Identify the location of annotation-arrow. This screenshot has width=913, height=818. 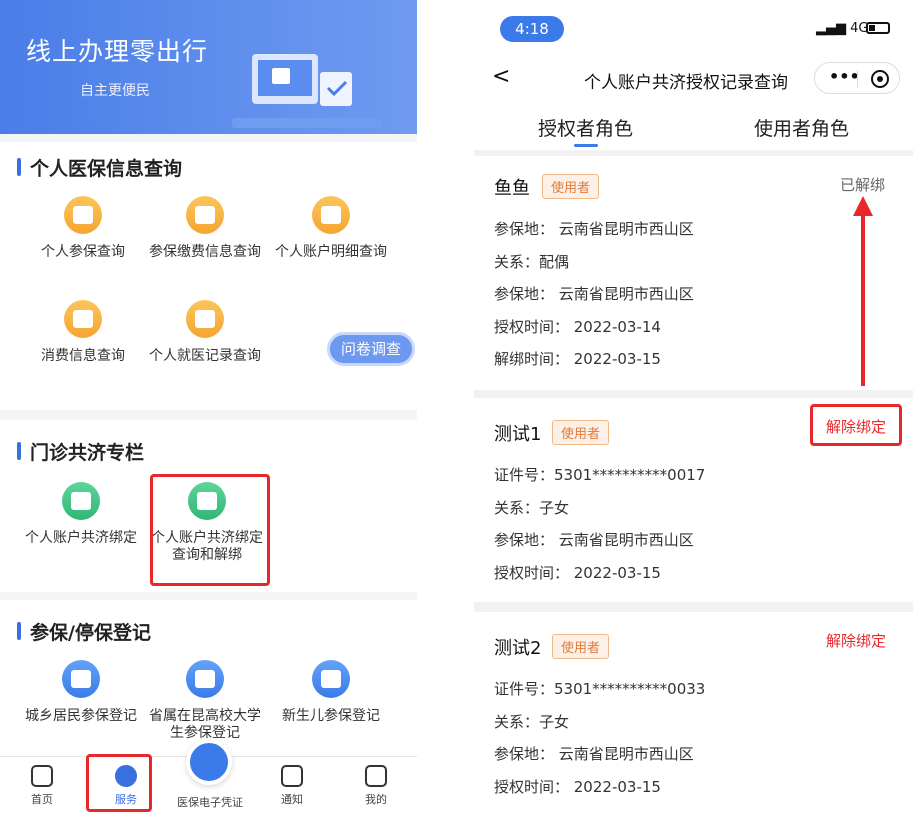
(863, 298).